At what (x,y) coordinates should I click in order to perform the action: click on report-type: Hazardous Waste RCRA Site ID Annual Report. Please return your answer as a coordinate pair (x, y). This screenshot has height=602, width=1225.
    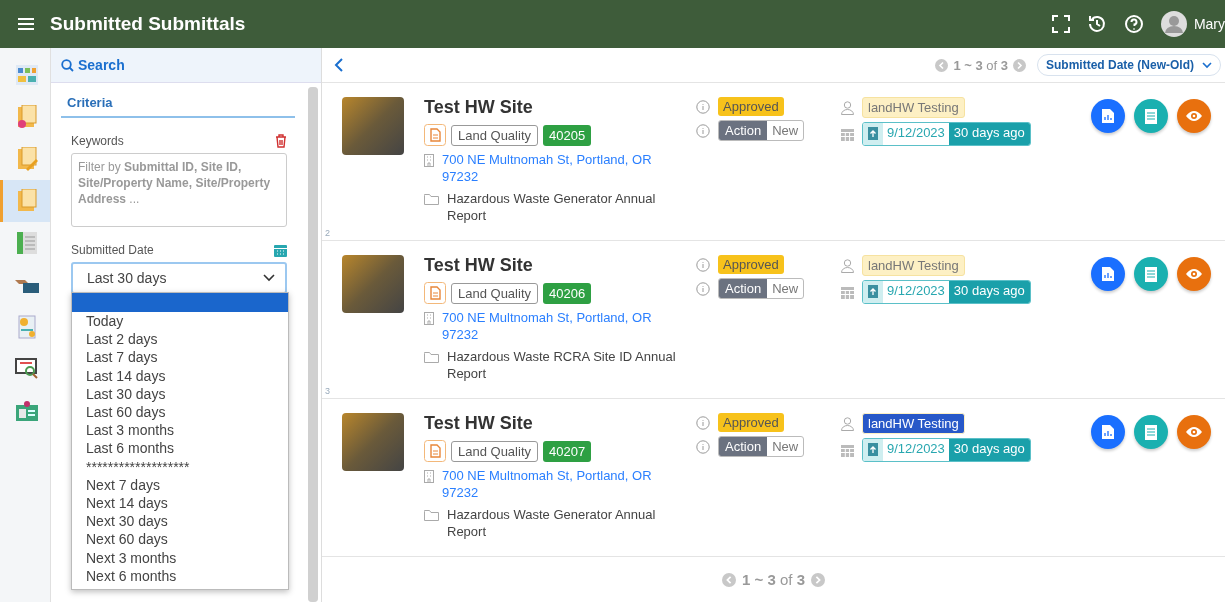
    Looking at the image, I should click on (562, 365).